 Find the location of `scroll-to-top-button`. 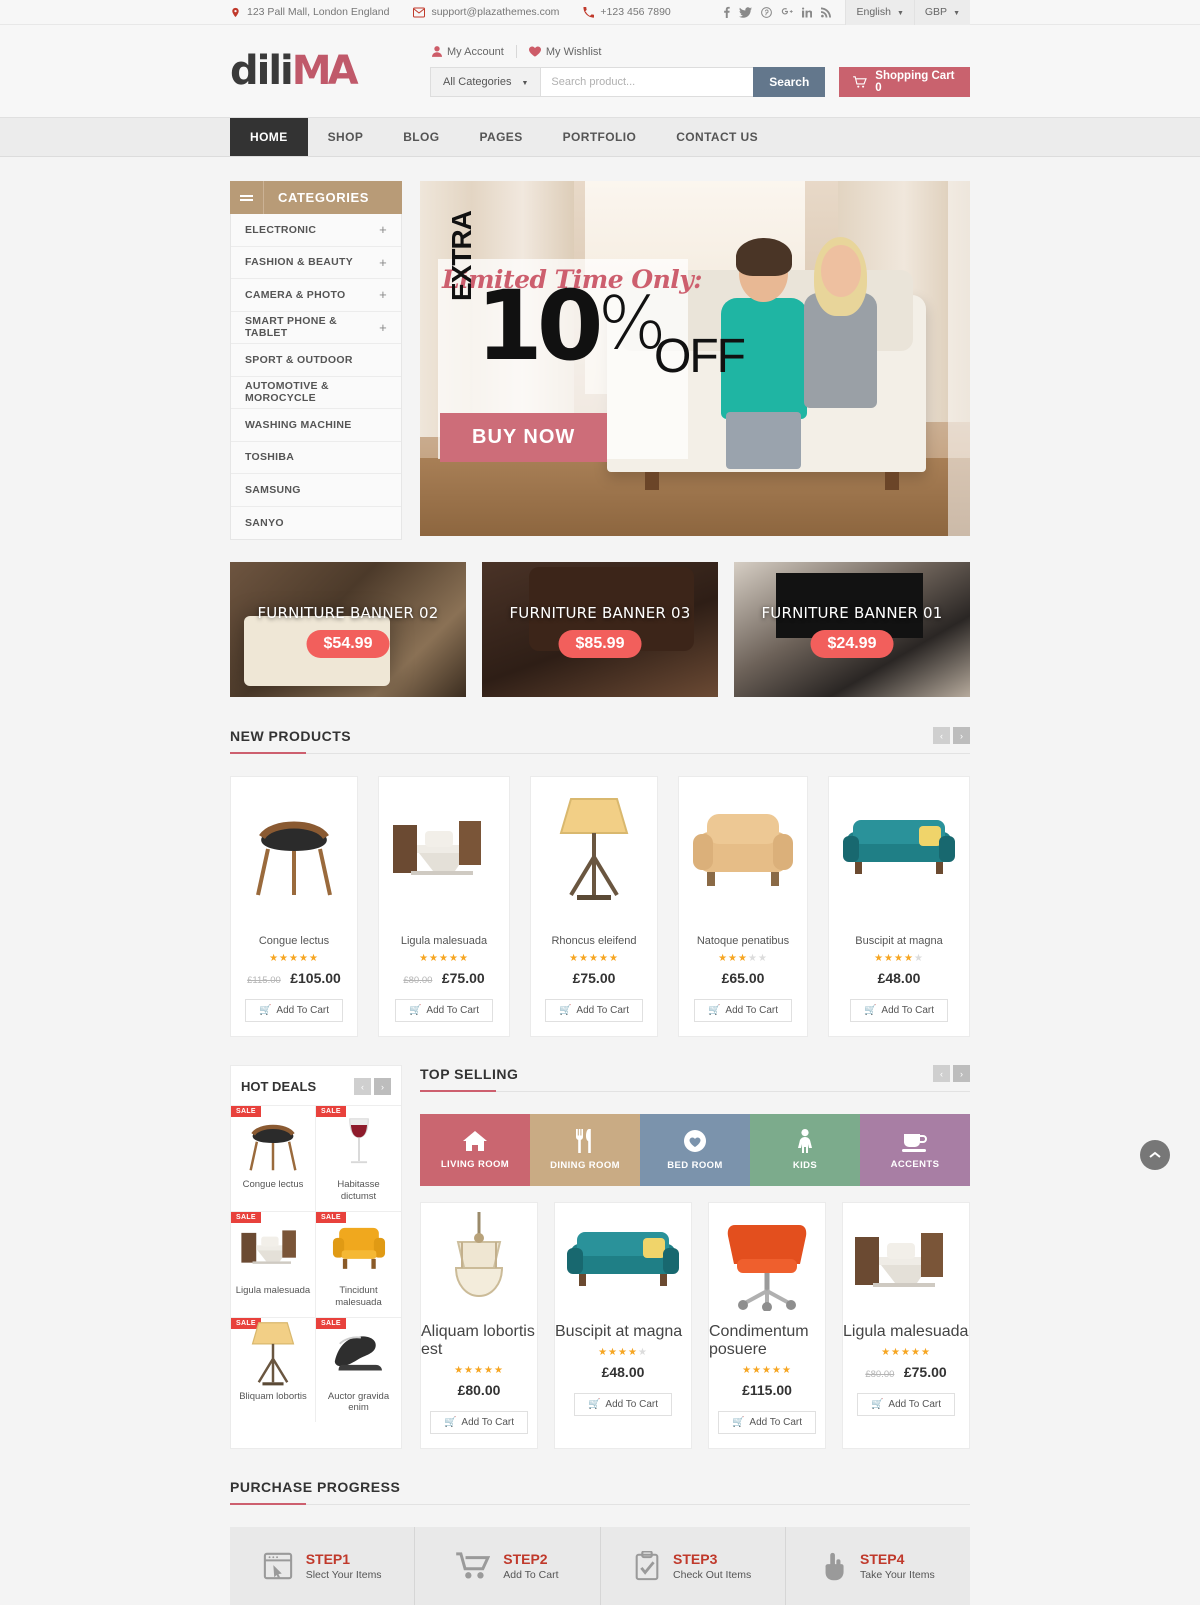

scroll-to-top-button is located at coordinates (1155, 1155).